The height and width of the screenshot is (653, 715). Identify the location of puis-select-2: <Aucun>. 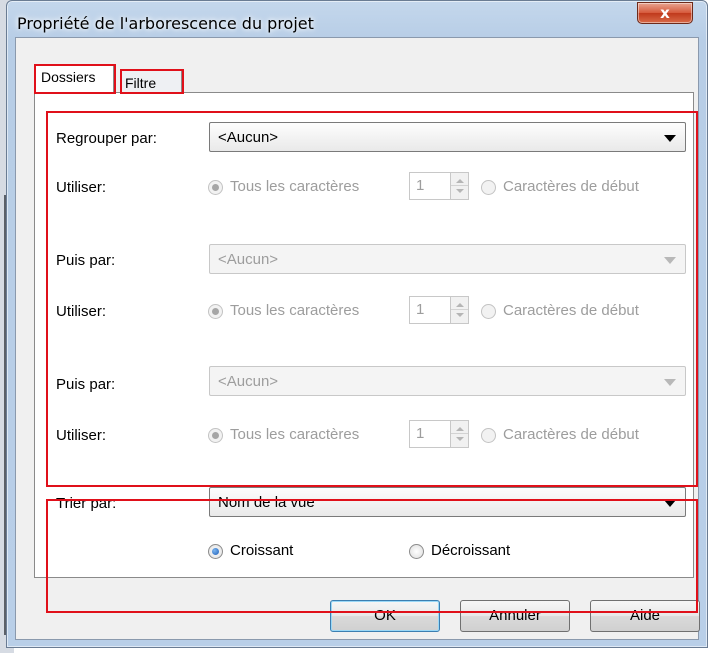
(447, 381).